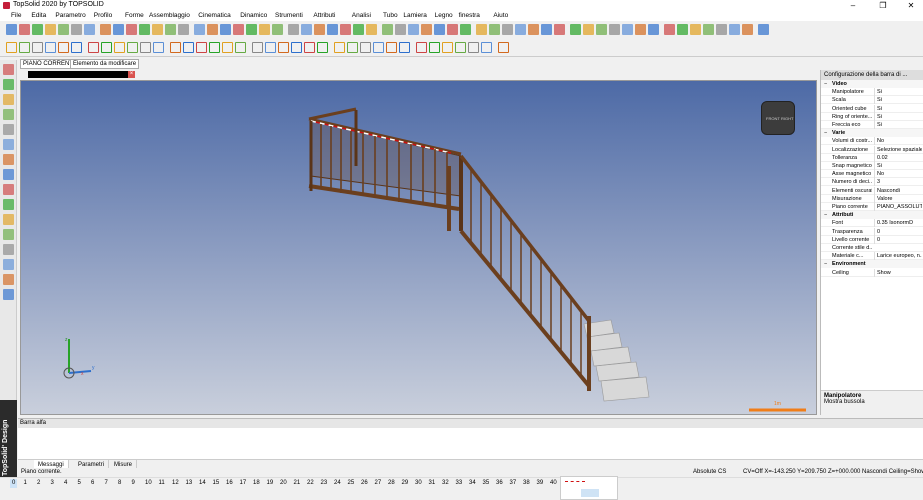 This screenshot has width=923, height=500. I want to click on layer-17: 17, so click(243, 483).